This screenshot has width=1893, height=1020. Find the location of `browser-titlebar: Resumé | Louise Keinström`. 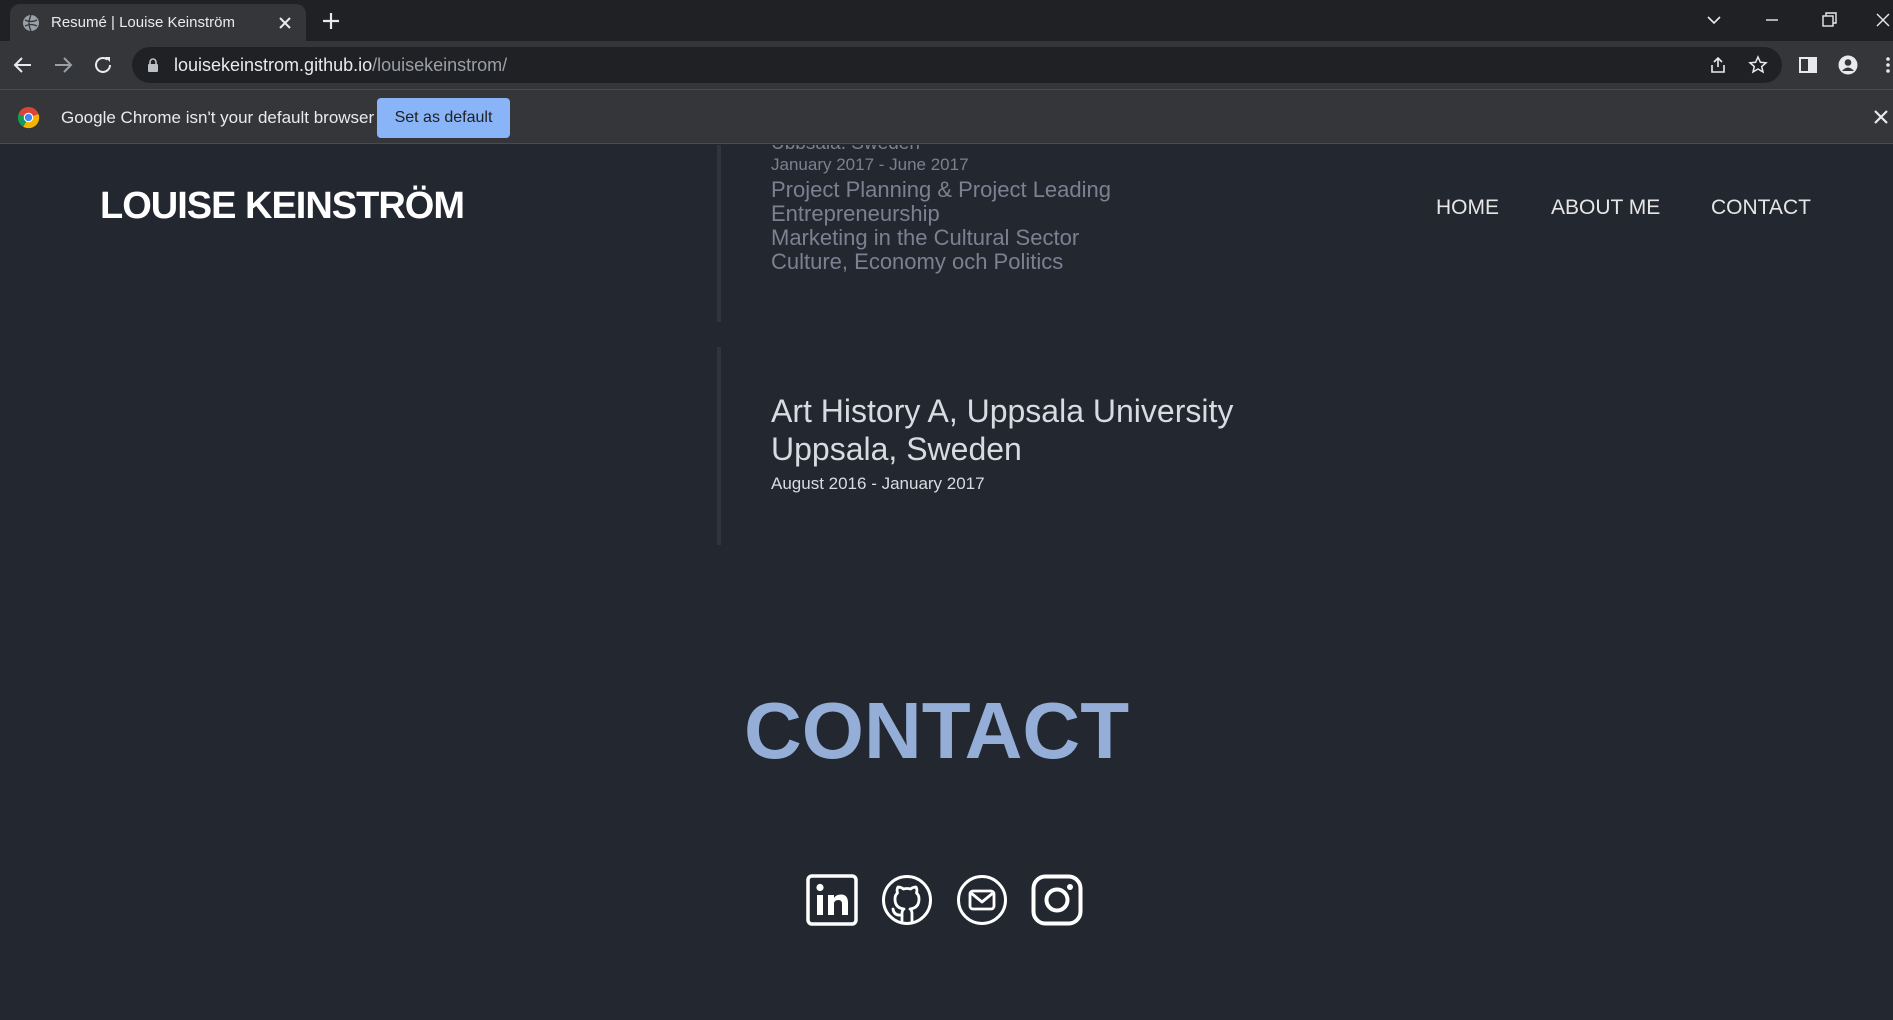

browser-titlebar: Resumé | Louise Keinström is located at coordinates (946, 20).